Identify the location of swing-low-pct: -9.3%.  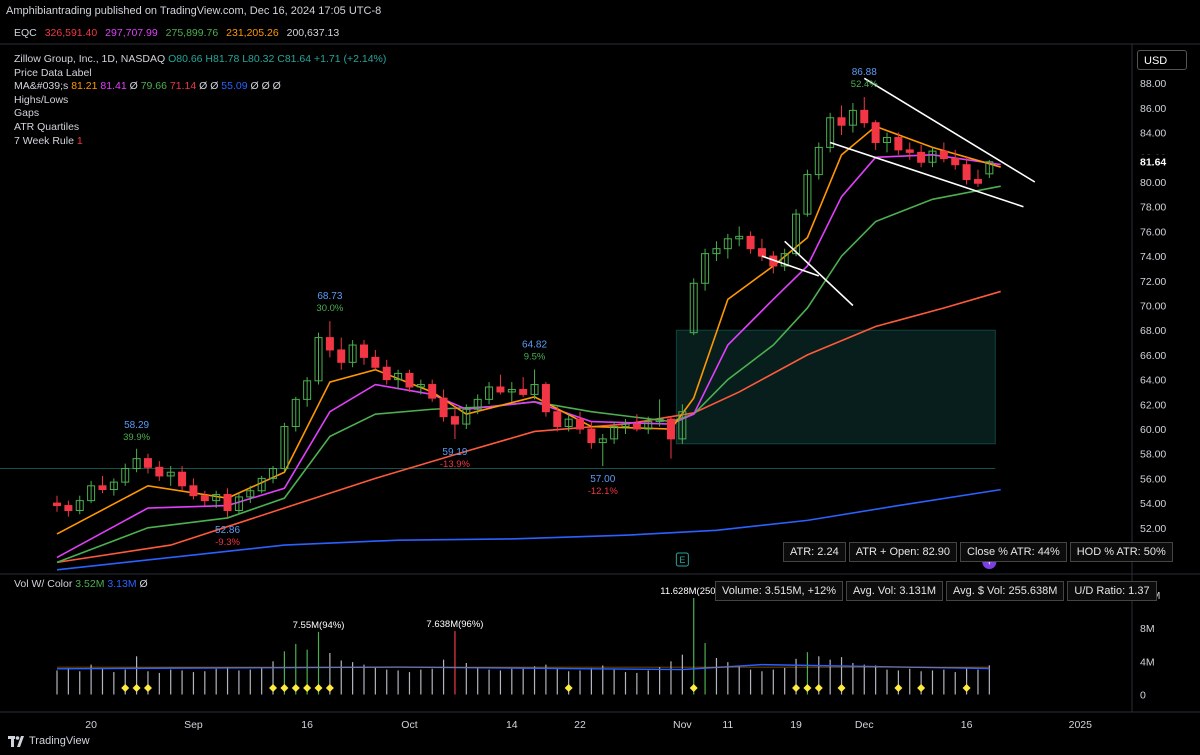
(227, 542).